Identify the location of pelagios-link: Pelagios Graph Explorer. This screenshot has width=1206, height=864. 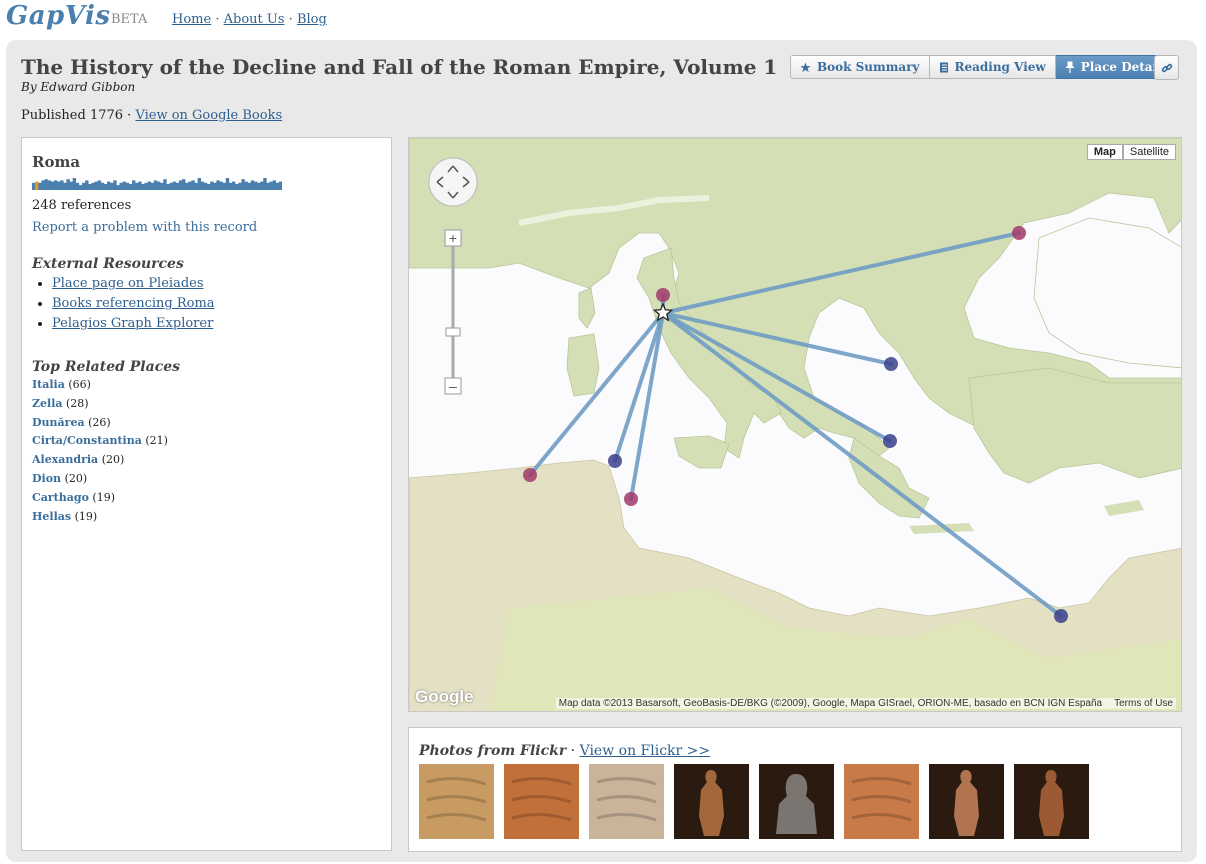
(132, 323).